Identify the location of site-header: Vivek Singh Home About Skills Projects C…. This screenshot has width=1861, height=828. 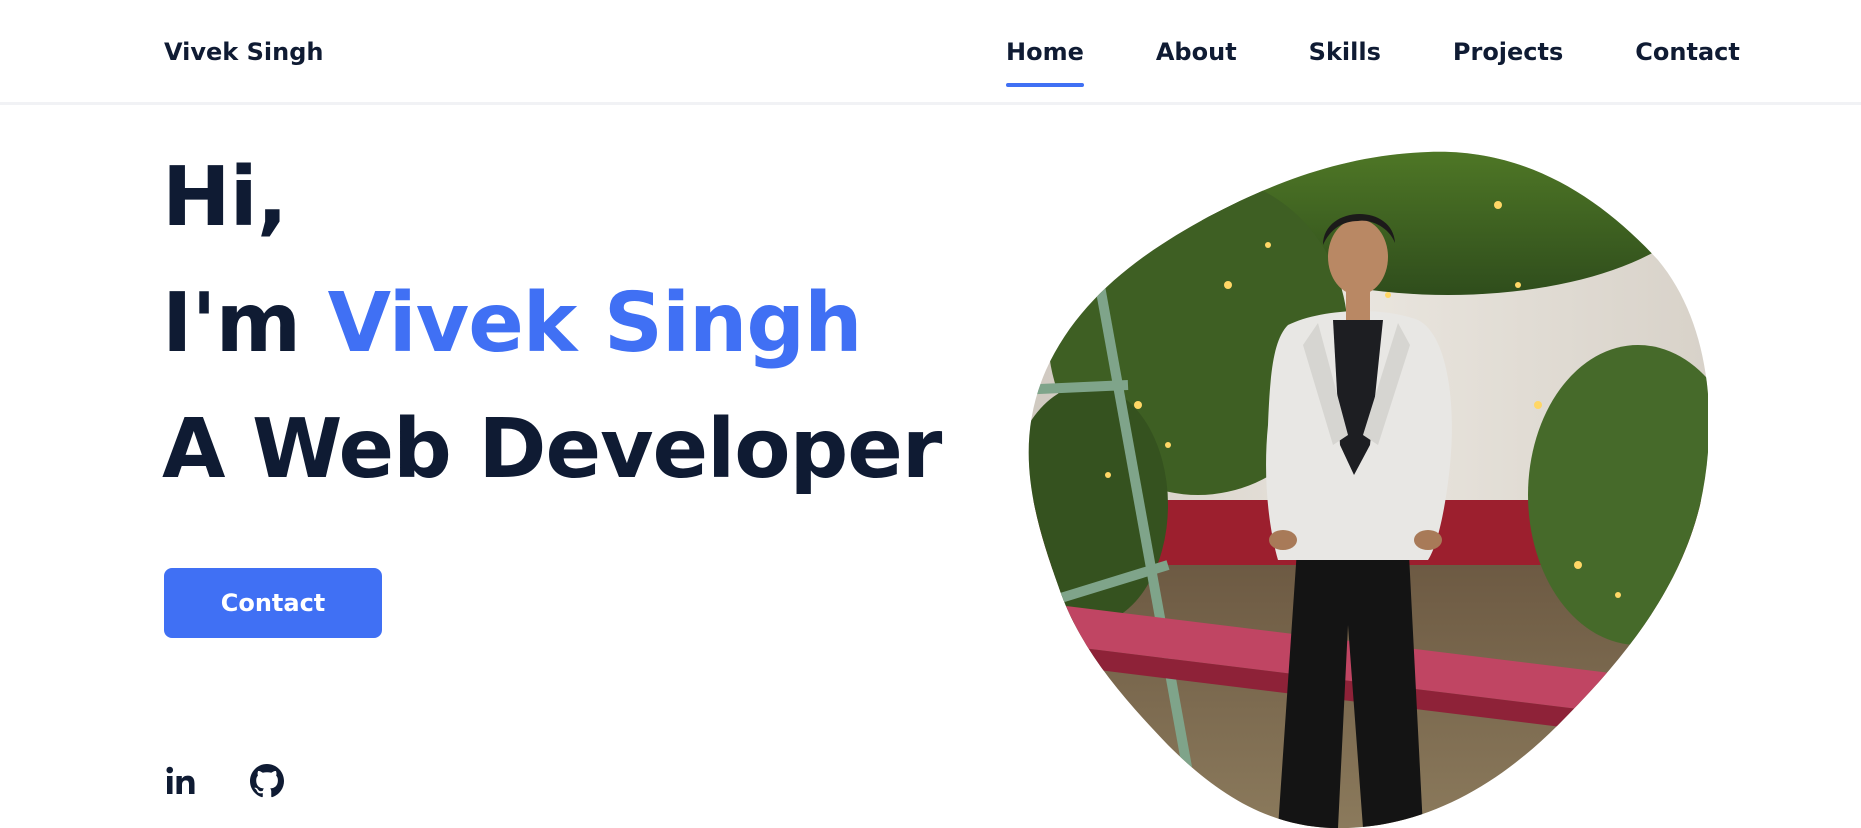
(930, 52).